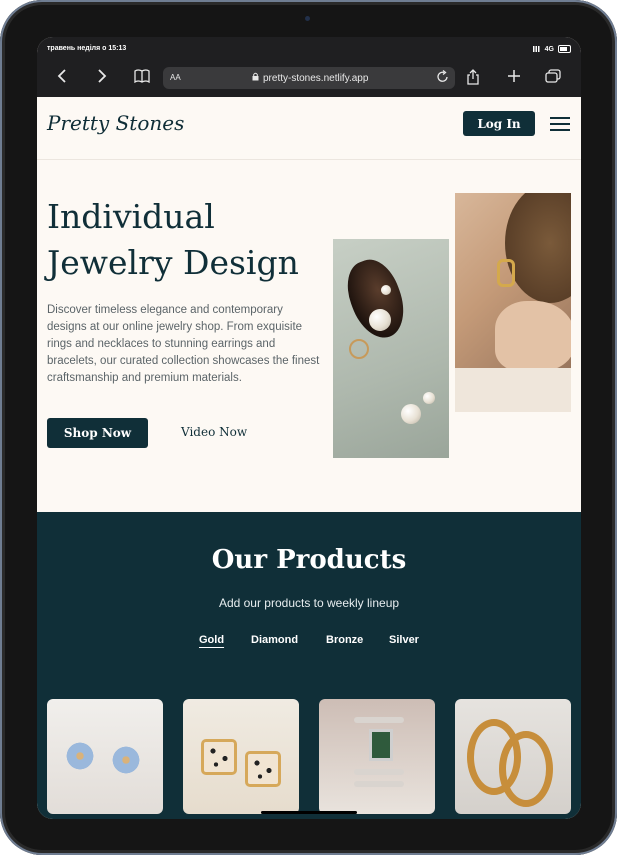 This screenshot has height=855, width=617. What do you see at coordinates (142, 78) in the screenshot?
I see `book-icon` at bounding box center [142, 78].